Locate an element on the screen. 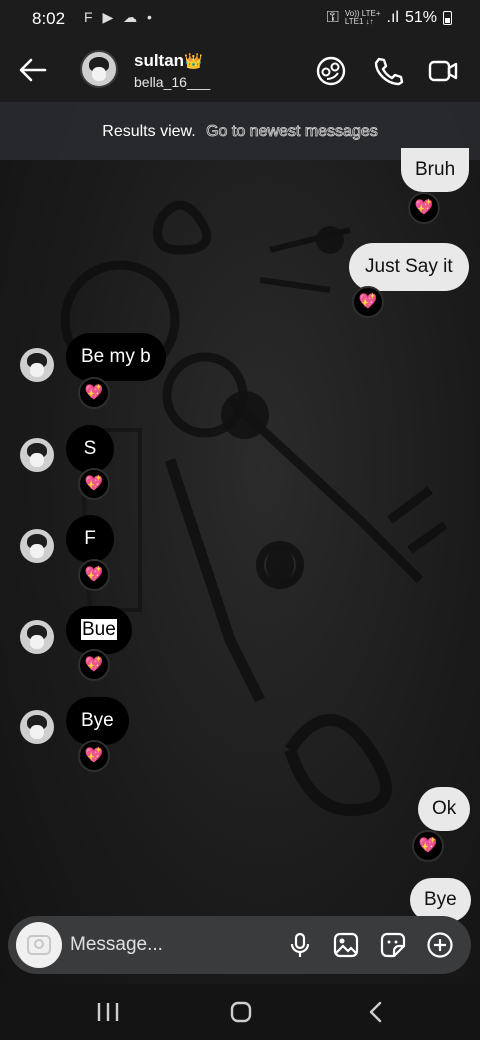  home-button is located at coordinates (241, 1012).